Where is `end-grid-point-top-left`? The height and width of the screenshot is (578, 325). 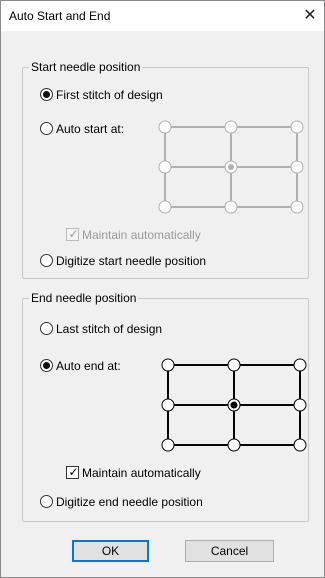 end-grid-point-top-left is located at coordinates (168, 365).